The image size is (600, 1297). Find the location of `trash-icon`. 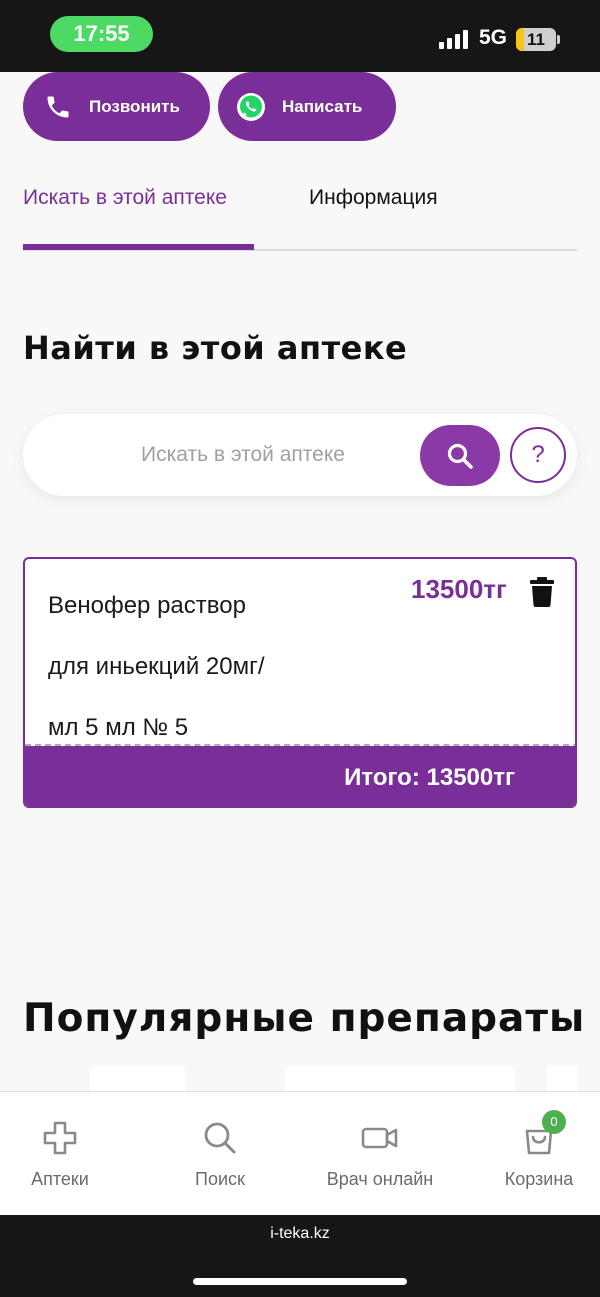

trash-icon is located at coordinates (542, 592).